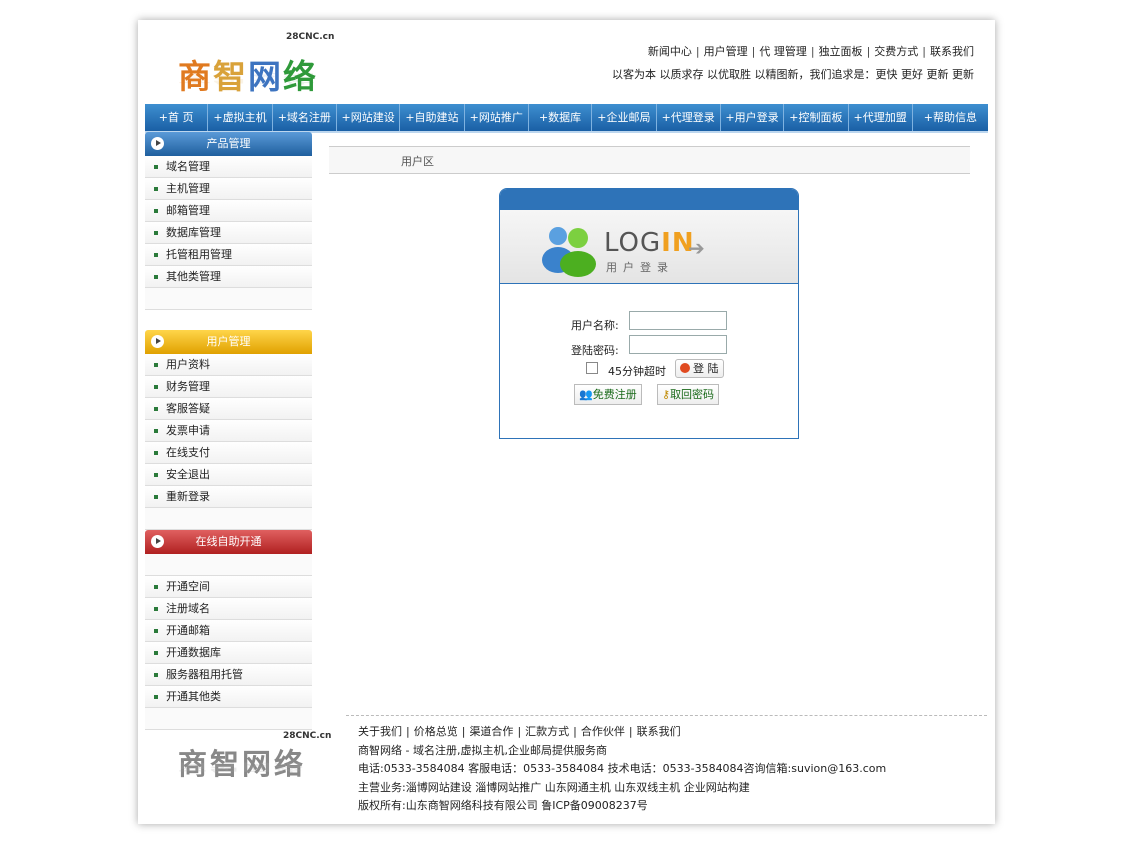 The width and height of the screenshot is (1133, 843). I want to click on sidebar-item-finance: 财务管理, so click(228, 387).